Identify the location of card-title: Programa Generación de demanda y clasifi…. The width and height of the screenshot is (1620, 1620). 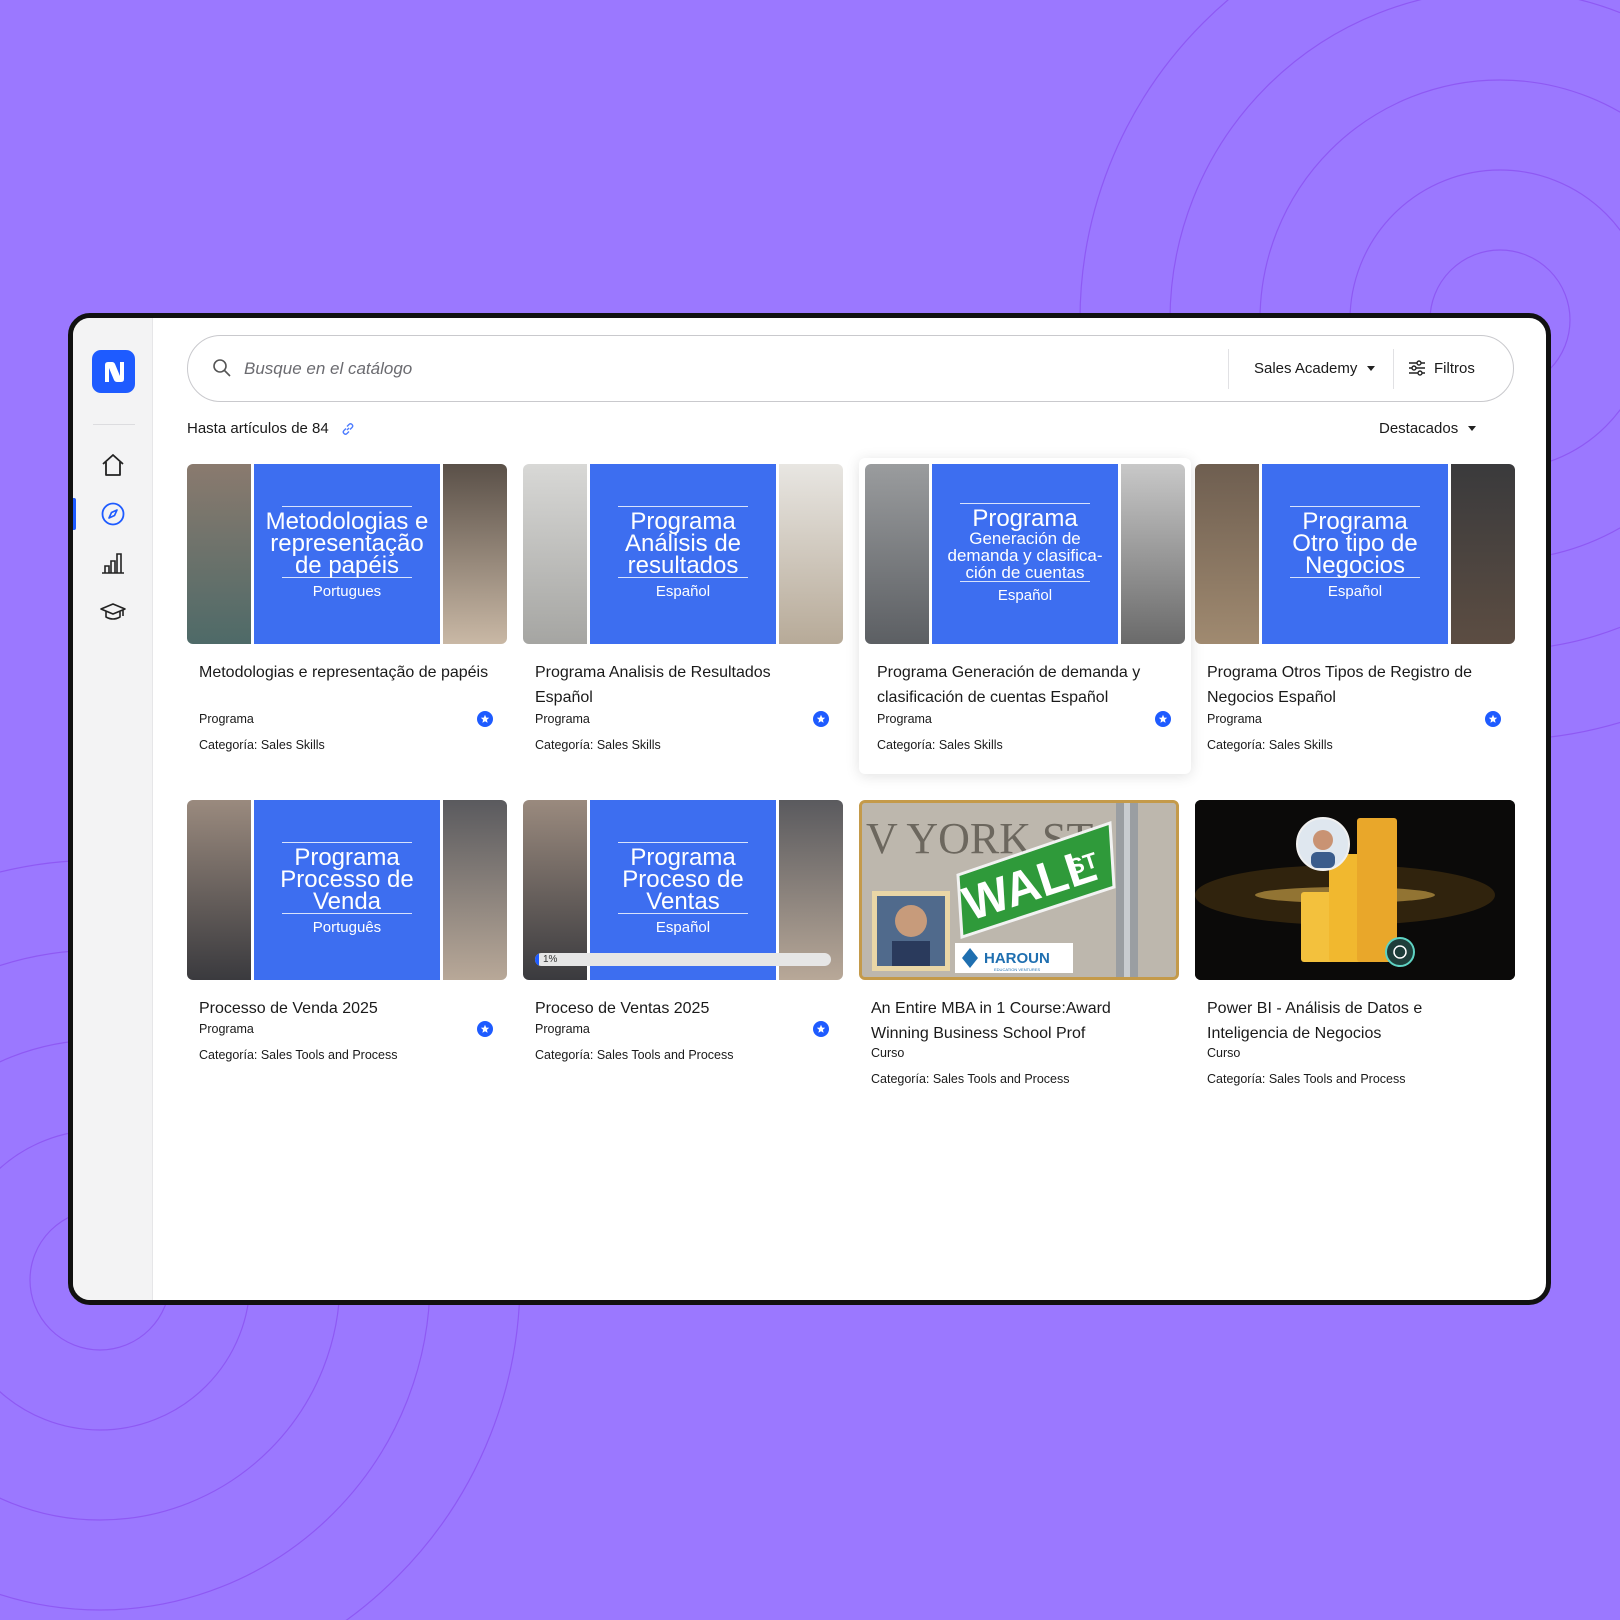
(1022, 685).